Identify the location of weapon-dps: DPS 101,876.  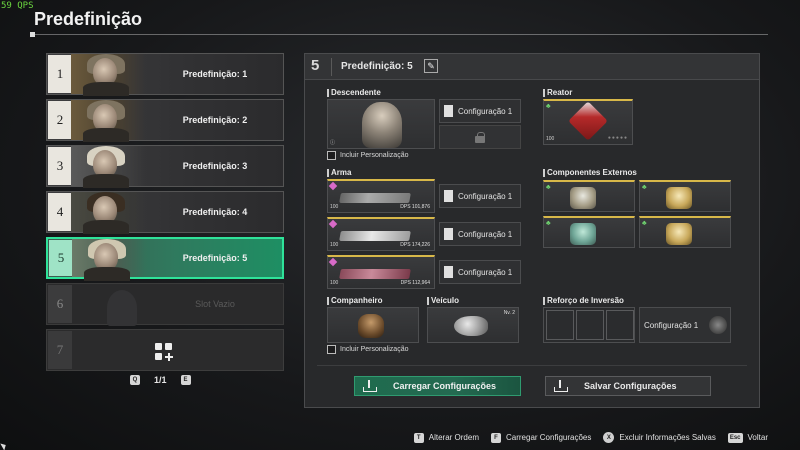
(415, 207).